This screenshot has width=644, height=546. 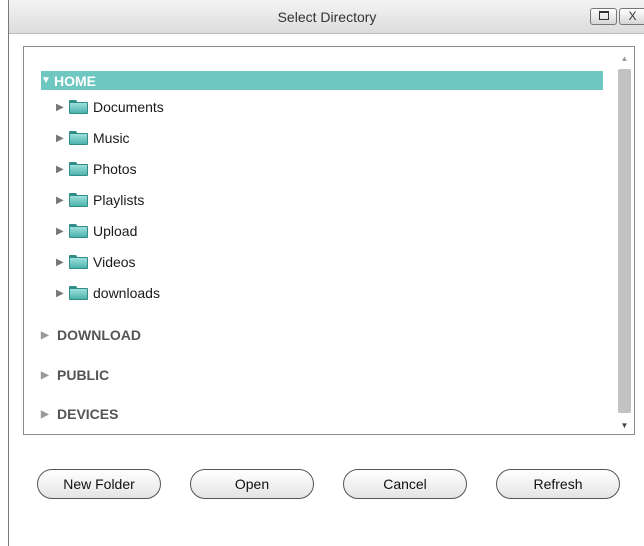 I want to click on close-icon: X, so click(x=632, y=16).